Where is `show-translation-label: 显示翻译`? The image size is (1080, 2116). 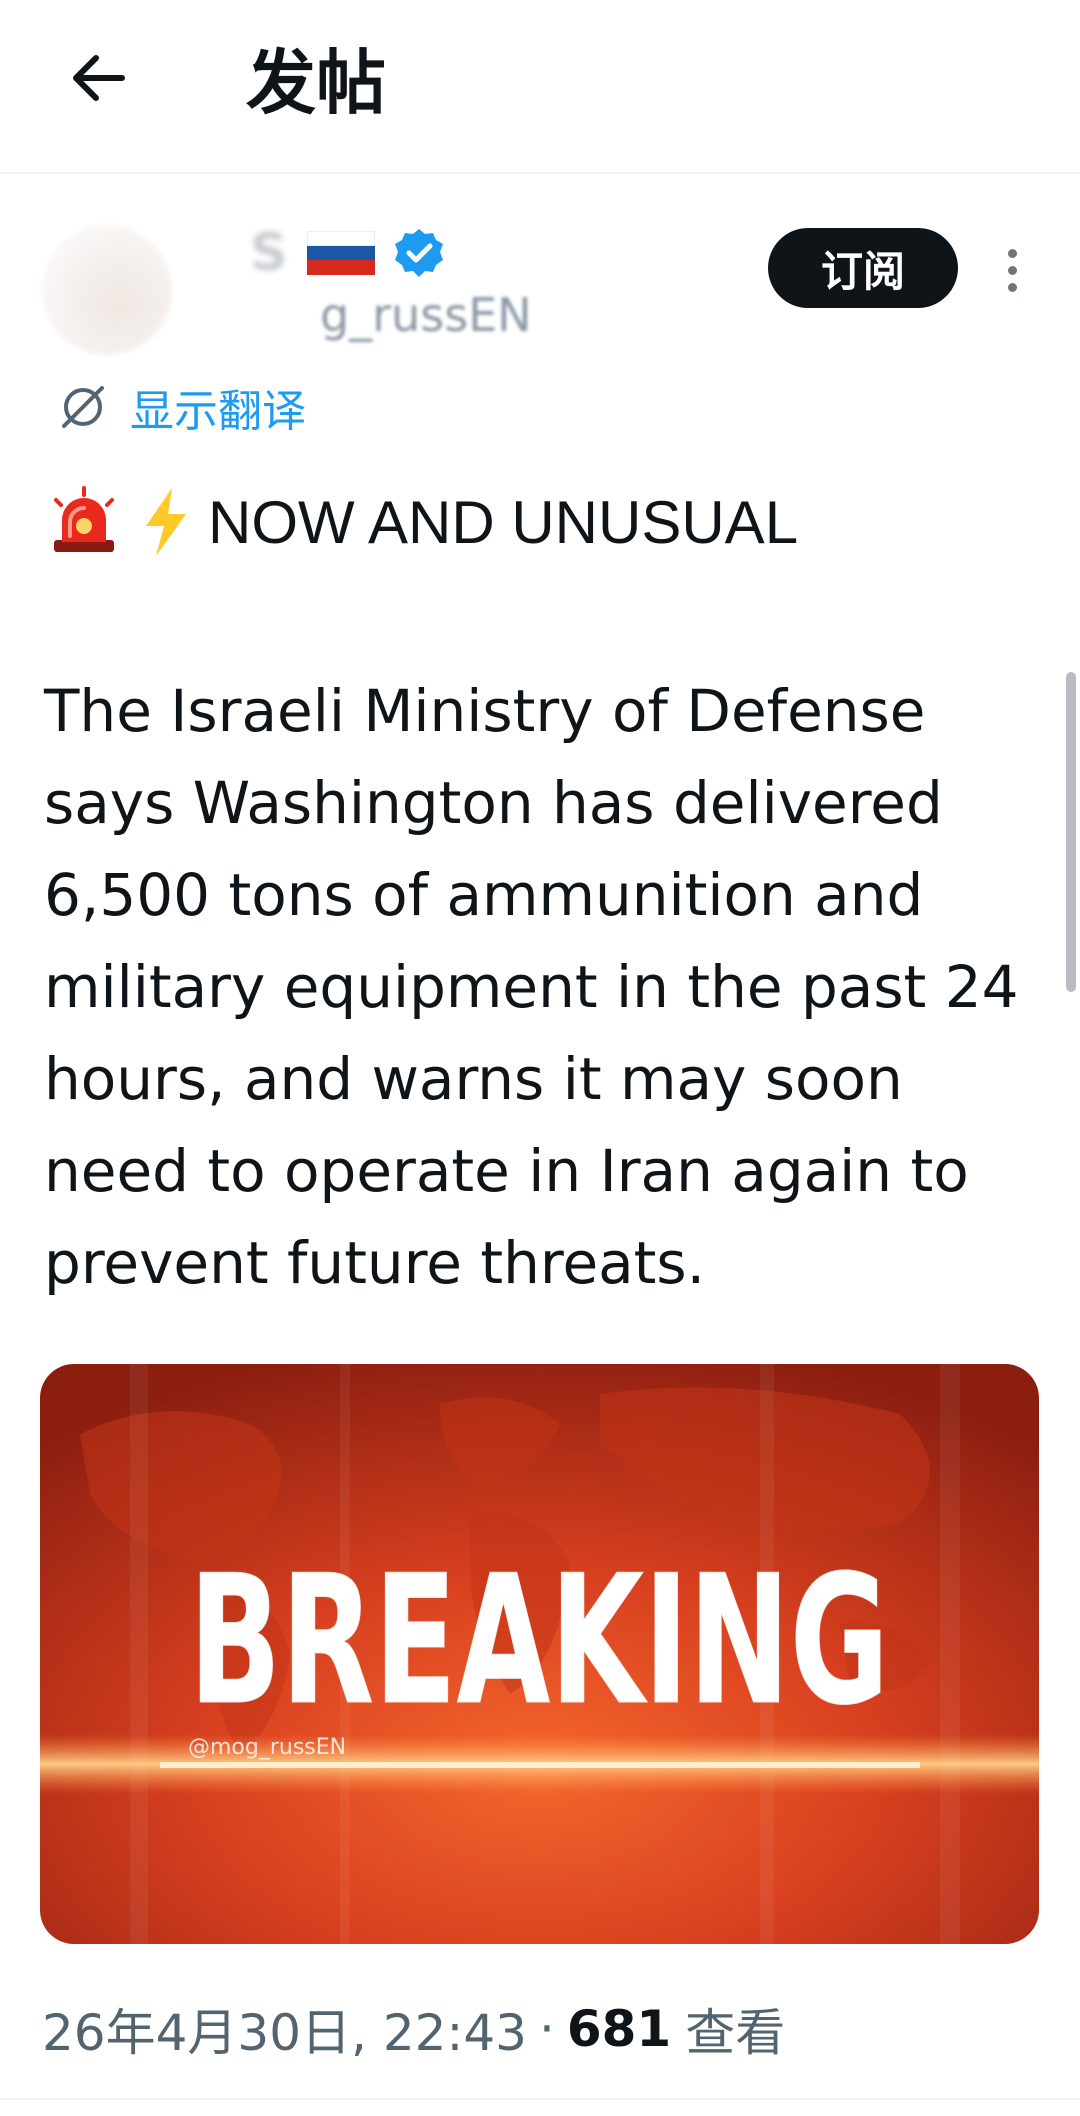 show-translation-label: 显示翻译 is located at coordinates (218, 411).